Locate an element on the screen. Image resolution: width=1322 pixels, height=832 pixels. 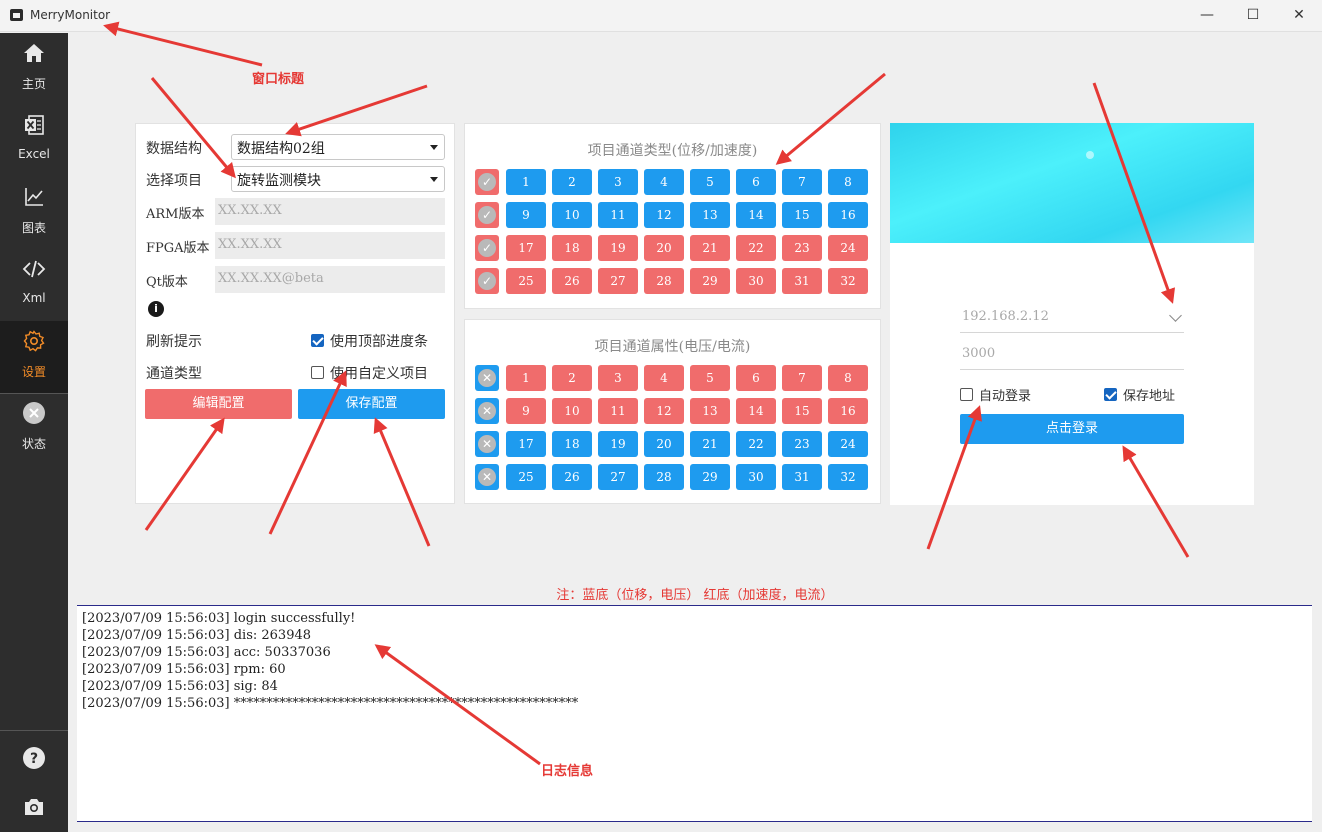
save-address-checkbox: 保存地址 is located at coordinates (1139, 394).